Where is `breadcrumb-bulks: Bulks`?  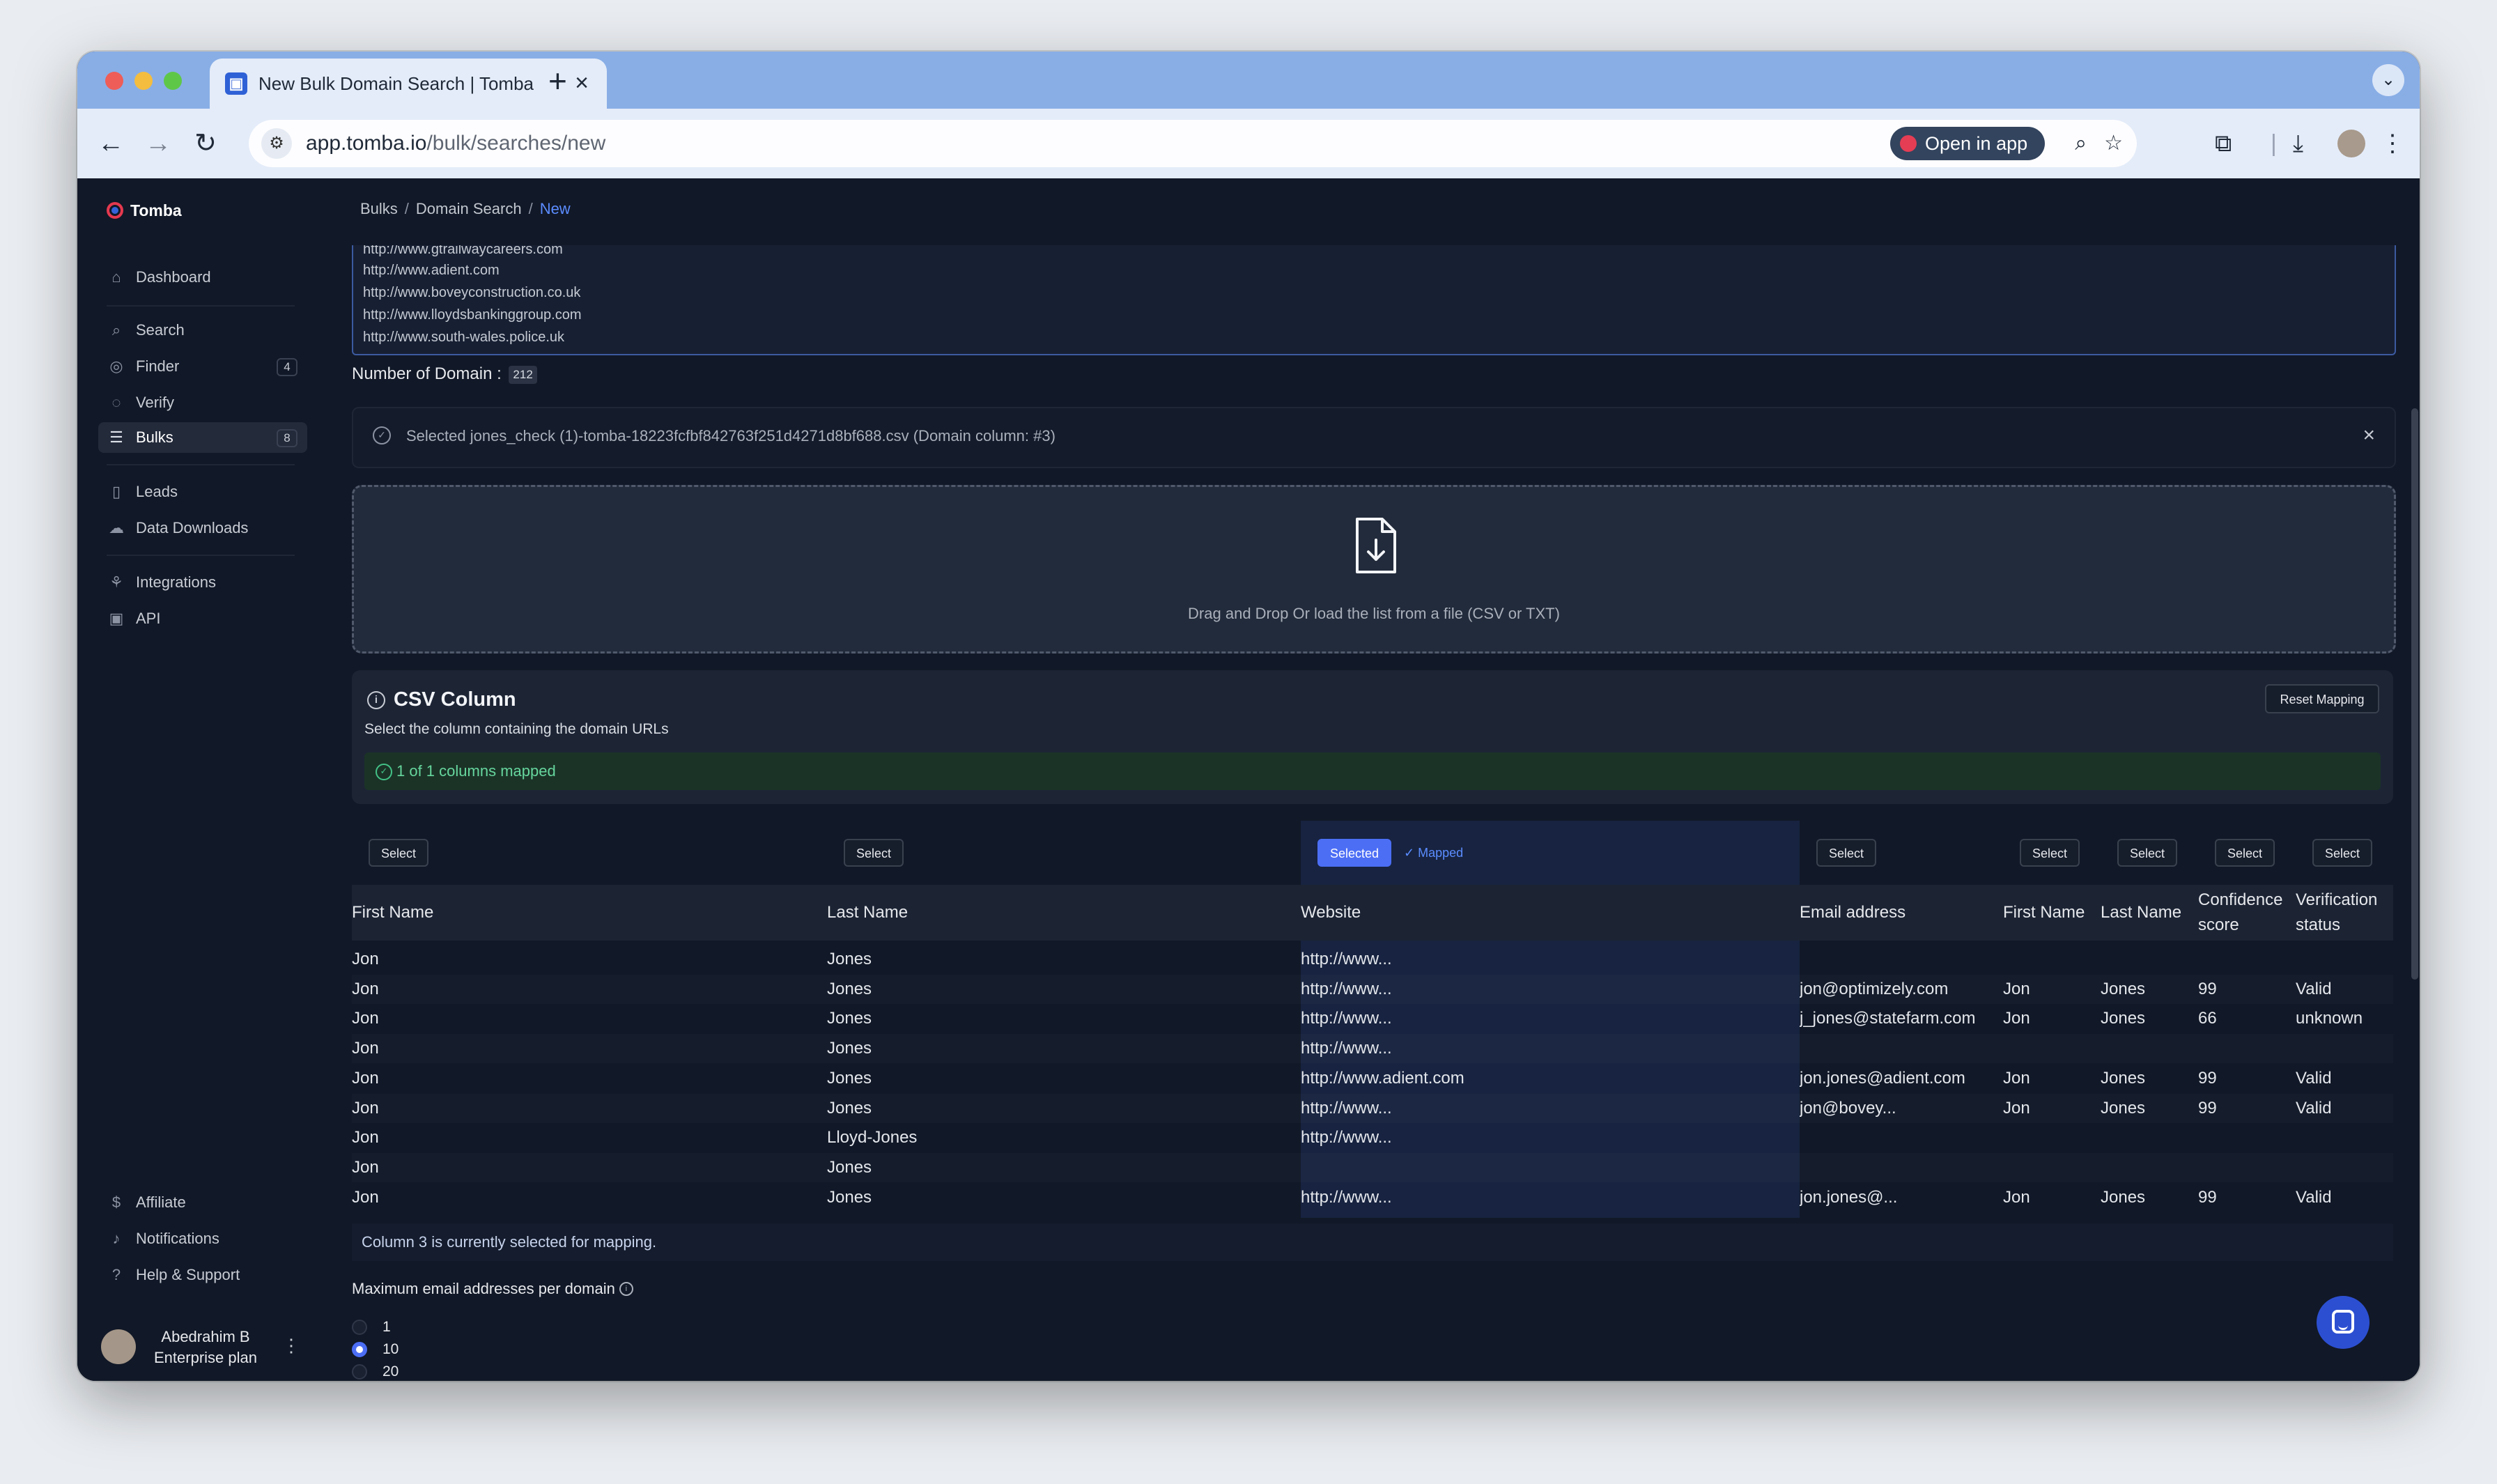 breadcrumb-bulks: Bulks is located at coordinates (379, 208).